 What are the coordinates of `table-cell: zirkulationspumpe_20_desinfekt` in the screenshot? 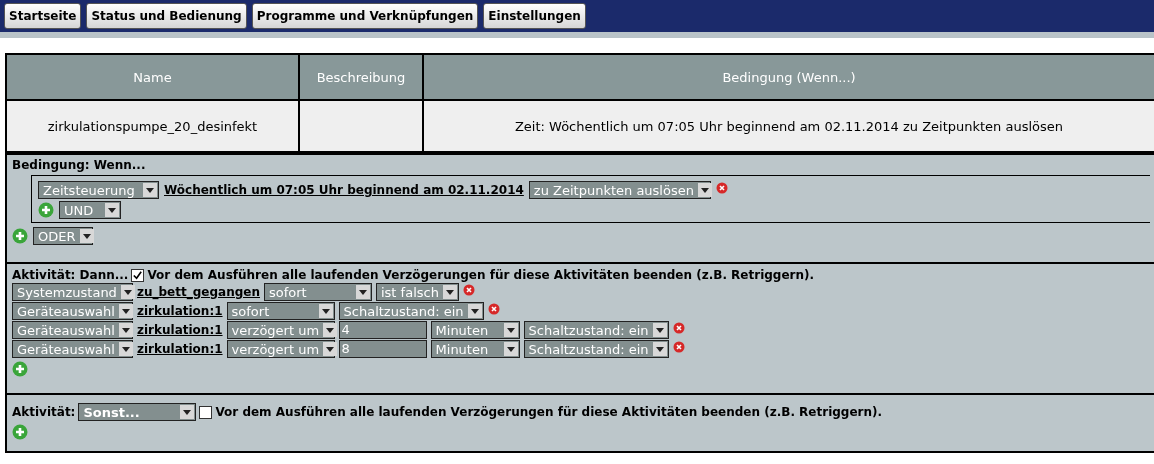 It's located at (153, 126).